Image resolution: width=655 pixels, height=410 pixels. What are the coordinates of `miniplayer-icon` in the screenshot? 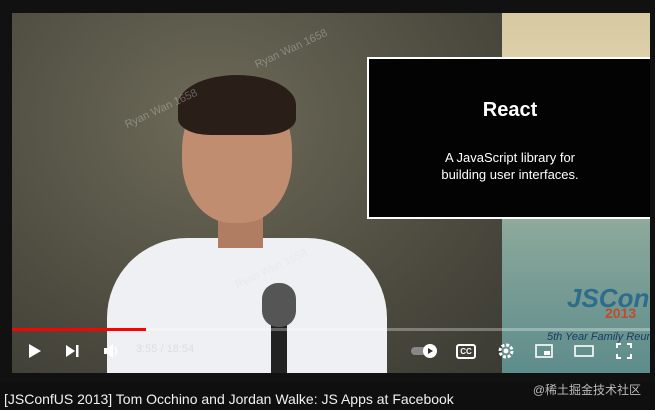 It's located at (544, 351).